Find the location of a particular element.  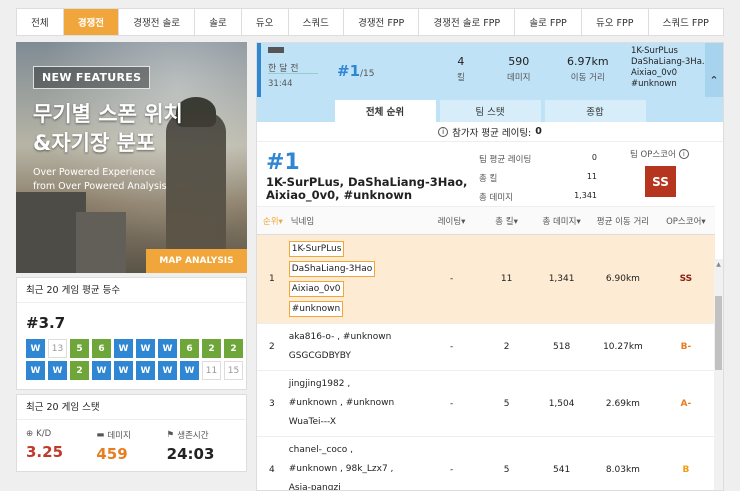

result-cell: 2 is located at coordinates (233, 348).